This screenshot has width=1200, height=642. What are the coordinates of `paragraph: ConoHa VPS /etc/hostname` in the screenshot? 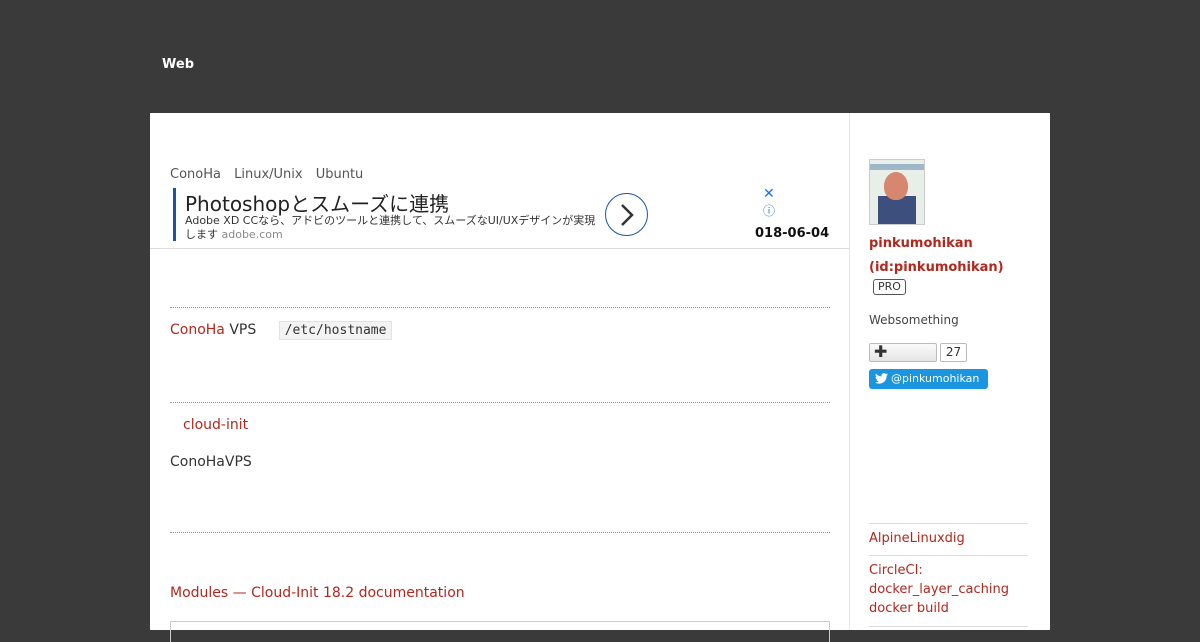 It's located at (281, 330).